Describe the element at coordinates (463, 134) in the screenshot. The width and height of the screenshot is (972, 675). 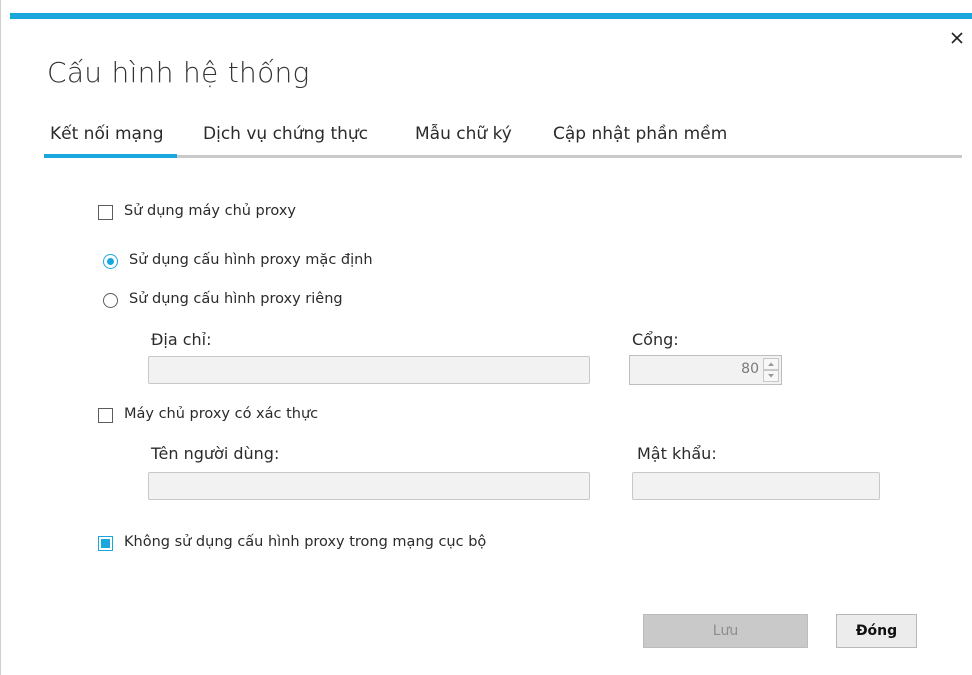
I see `tab-signature-template: Mẫu chữ ký` at that location.